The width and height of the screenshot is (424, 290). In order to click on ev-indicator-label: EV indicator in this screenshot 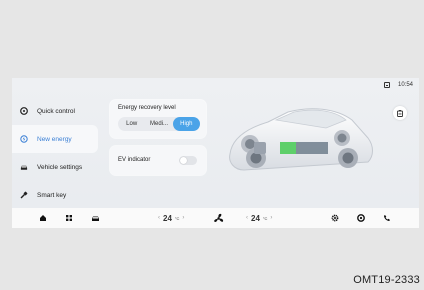, I will do `click(134, 160)`.